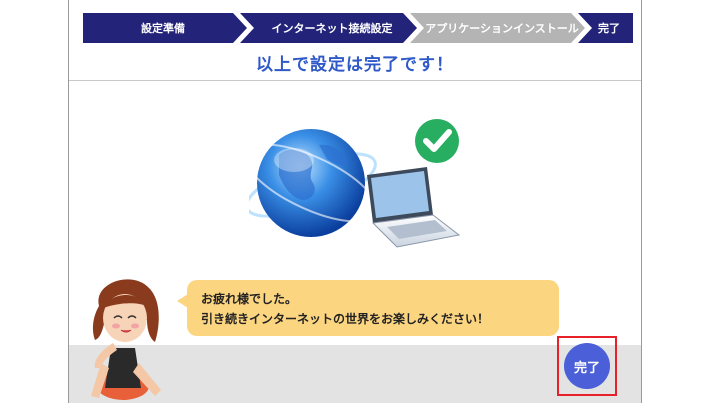  What do you see at coordinates (126, 339) in the screenshot?
I see `guide-character-avatar` at bounding box center [126, 339].